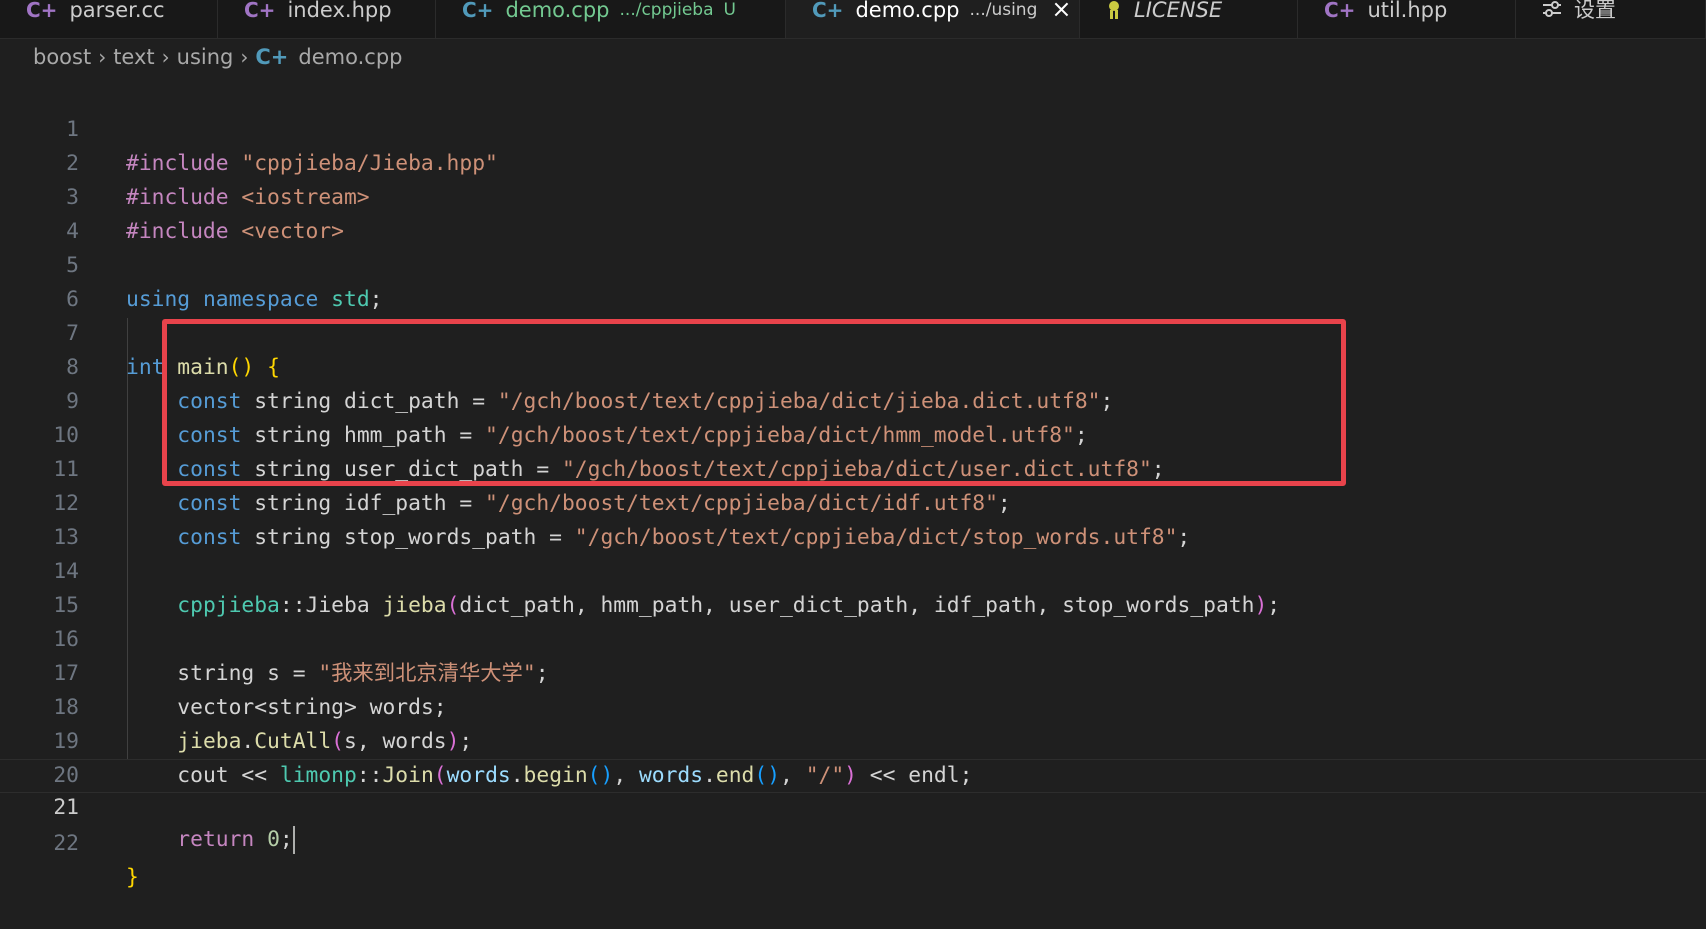 This screenshot has width=1706, height=929. I want to click on close-icon: ×, so click(1061, 10).